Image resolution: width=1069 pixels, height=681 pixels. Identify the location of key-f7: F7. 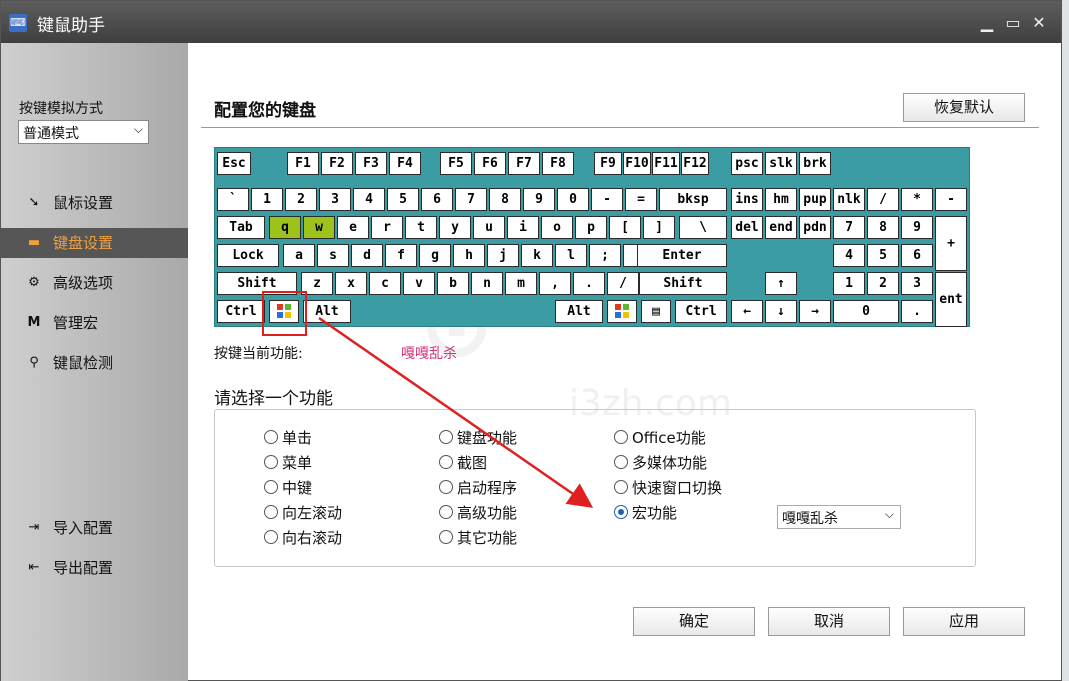
(524, 163).